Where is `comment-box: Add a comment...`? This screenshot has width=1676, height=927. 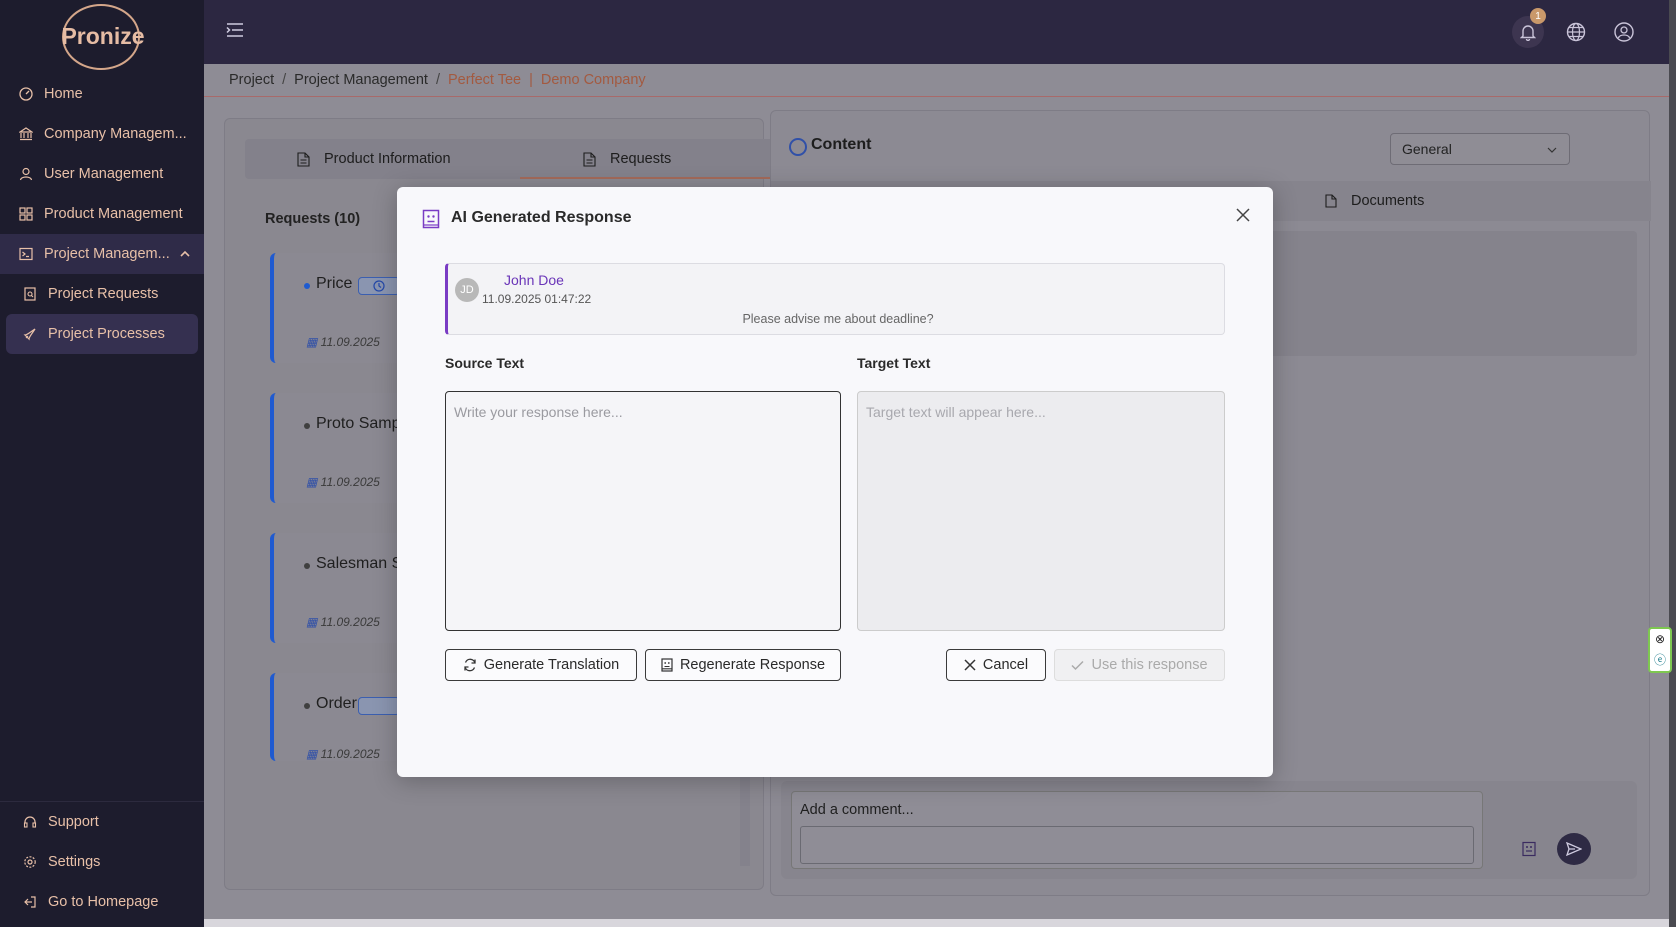
comment-box: Add a comment... is located at coordinates (1137, 830).